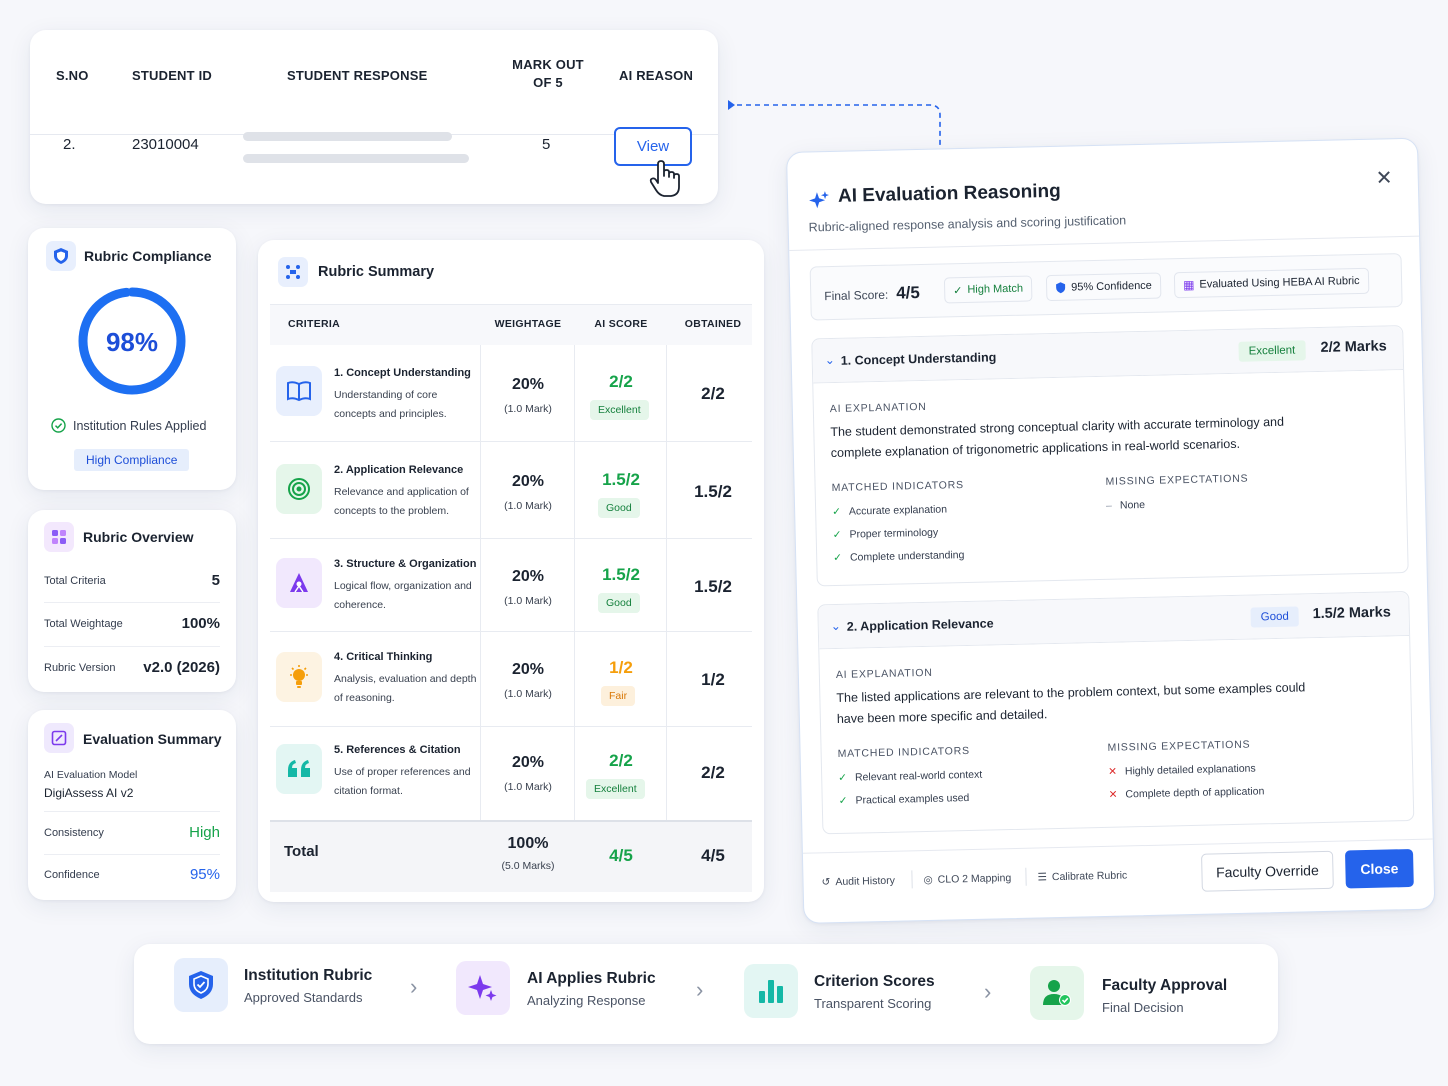  I want to click on footer-divider, so click(1117, 846).